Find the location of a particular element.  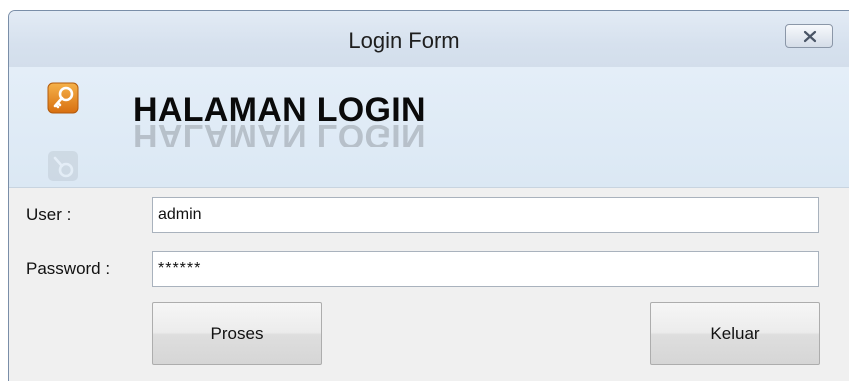

proses-button: Proses is located at coordinates (237, 333).